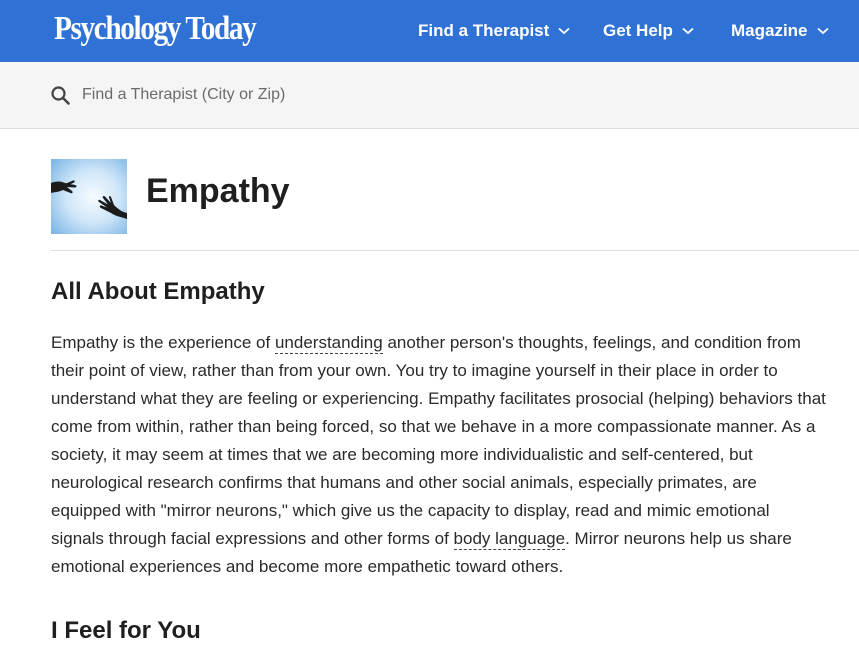 Image resolution: width=859 pixels, height=655 pixels. I want to click on topic-title: Empathy, so click(218, 191).